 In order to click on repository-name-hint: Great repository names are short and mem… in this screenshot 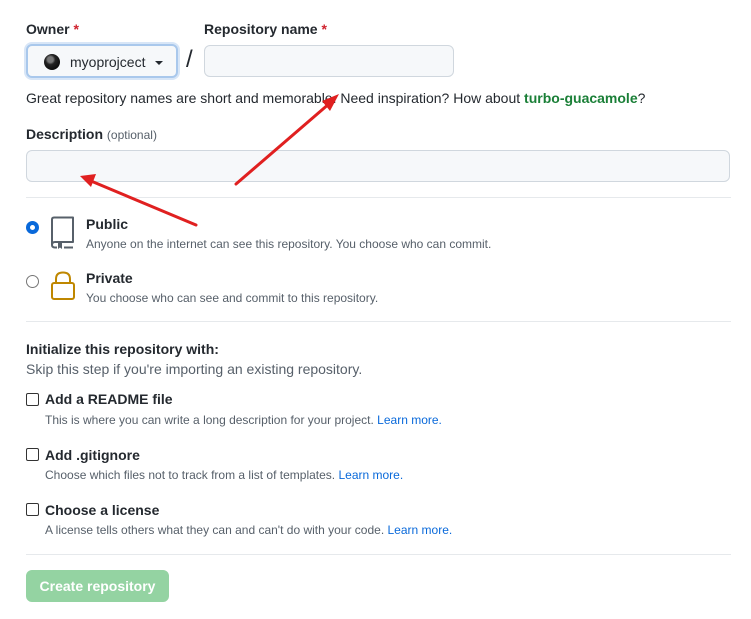, I will do `click(336, 98)`.